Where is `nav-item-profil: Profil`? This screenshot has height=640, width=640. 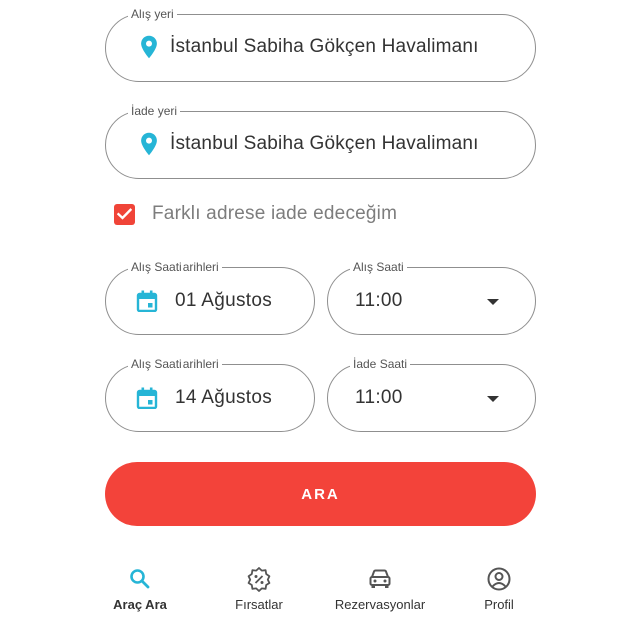
nav-item-profil: Profil is located at coordinates (499, 589).